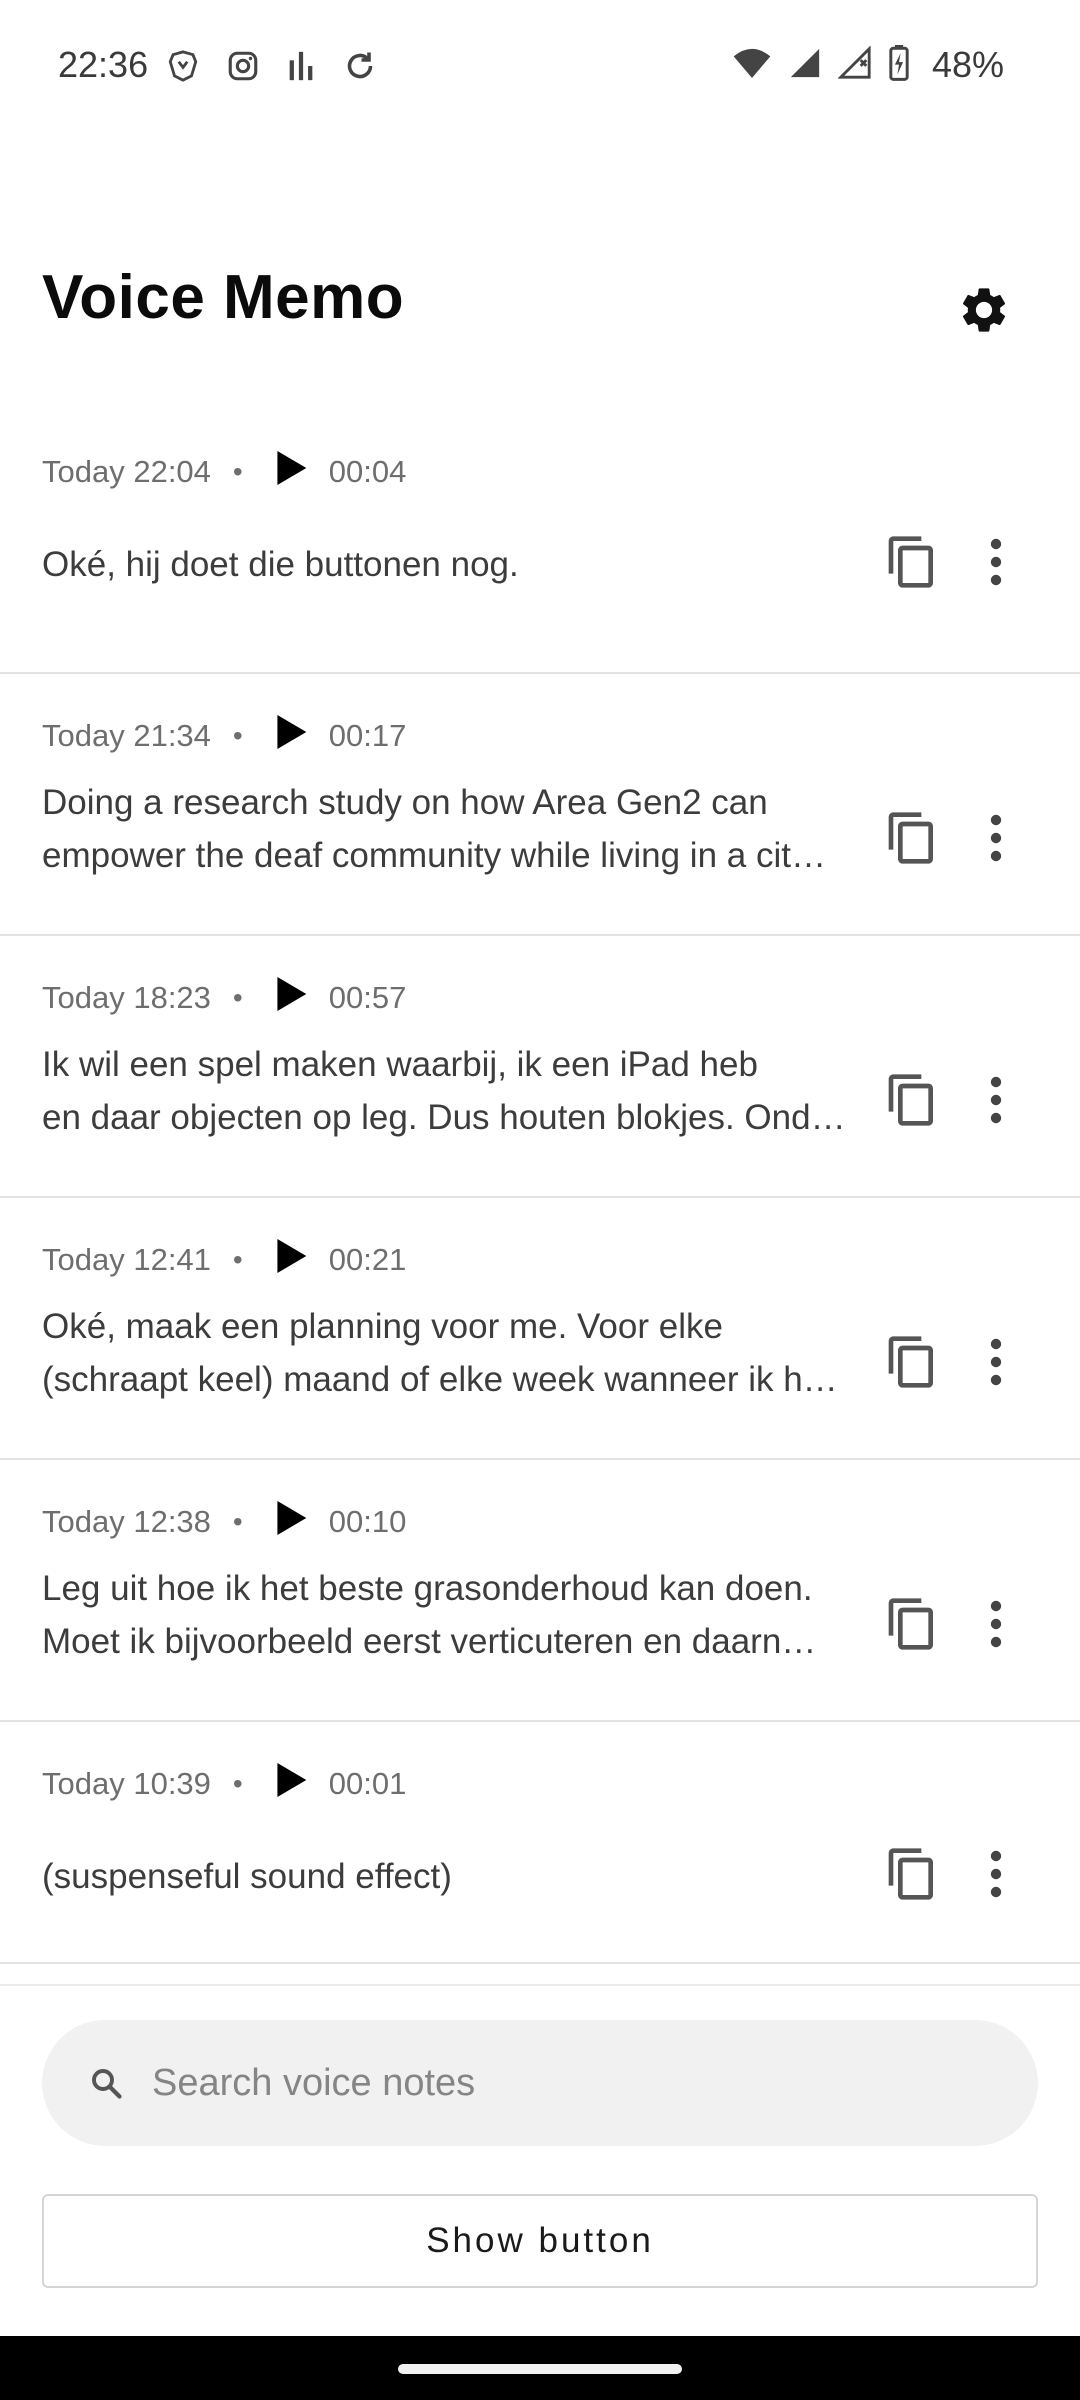  I want to click on transcript-line: Oké, hij doet die buttonen nog., so click(280, 564).